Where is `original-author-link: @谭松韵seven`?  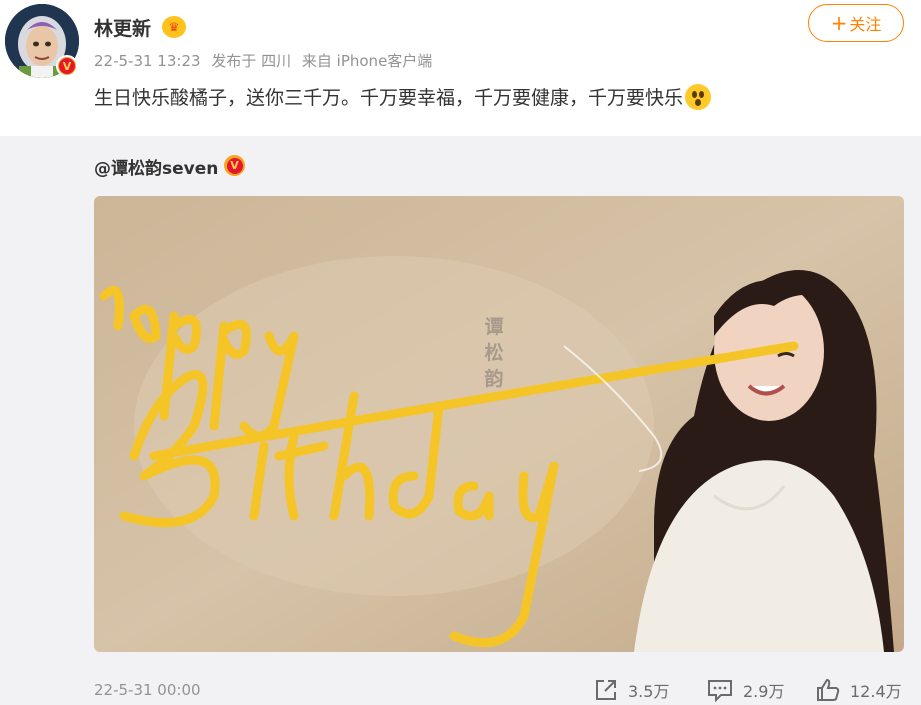
original-author-link: @谭松韵seven is located at coordinates (156, 166).